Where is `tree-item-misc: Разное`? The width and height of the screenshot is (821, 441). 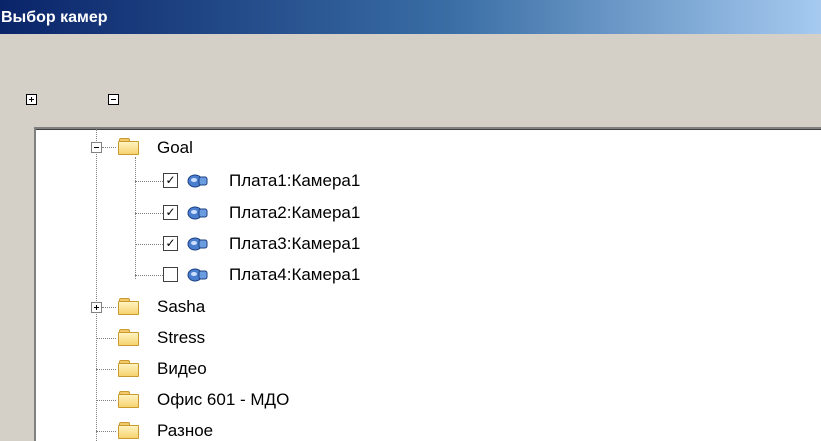
tree-item-misc: Разное is located at coordinates (185, 431).